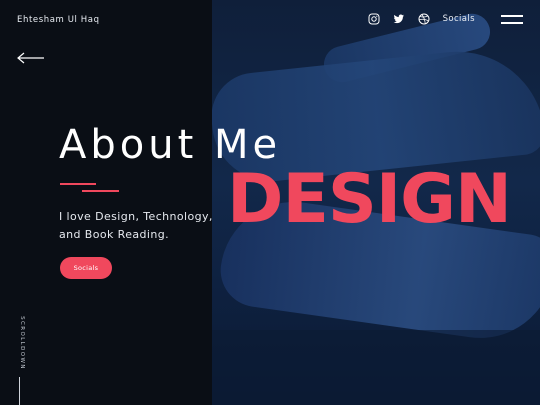  What do you see at coordinates (86, 268) in the screenshot?
I see `socials-button: Socials` at bounding box center [86, 268].